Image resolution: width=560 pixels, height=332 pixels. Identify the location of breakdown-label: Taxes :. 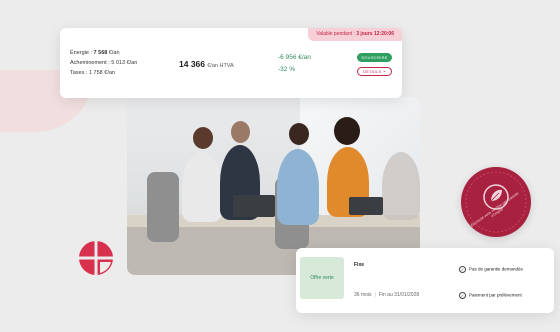
(79, 73).